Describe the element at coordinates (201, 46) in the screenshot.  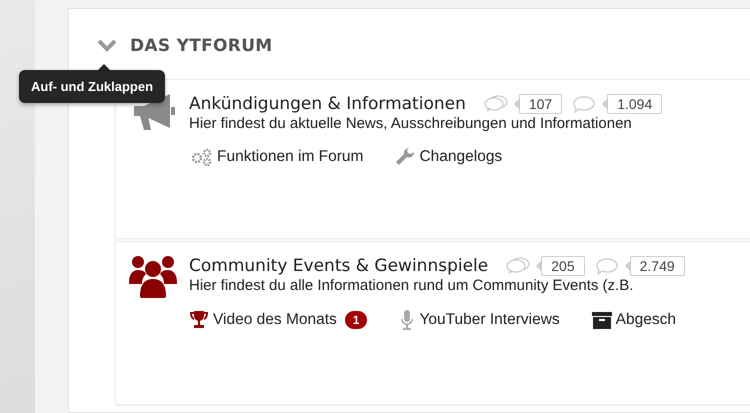
I see `category-title: DAS YTFORUM` at that location.